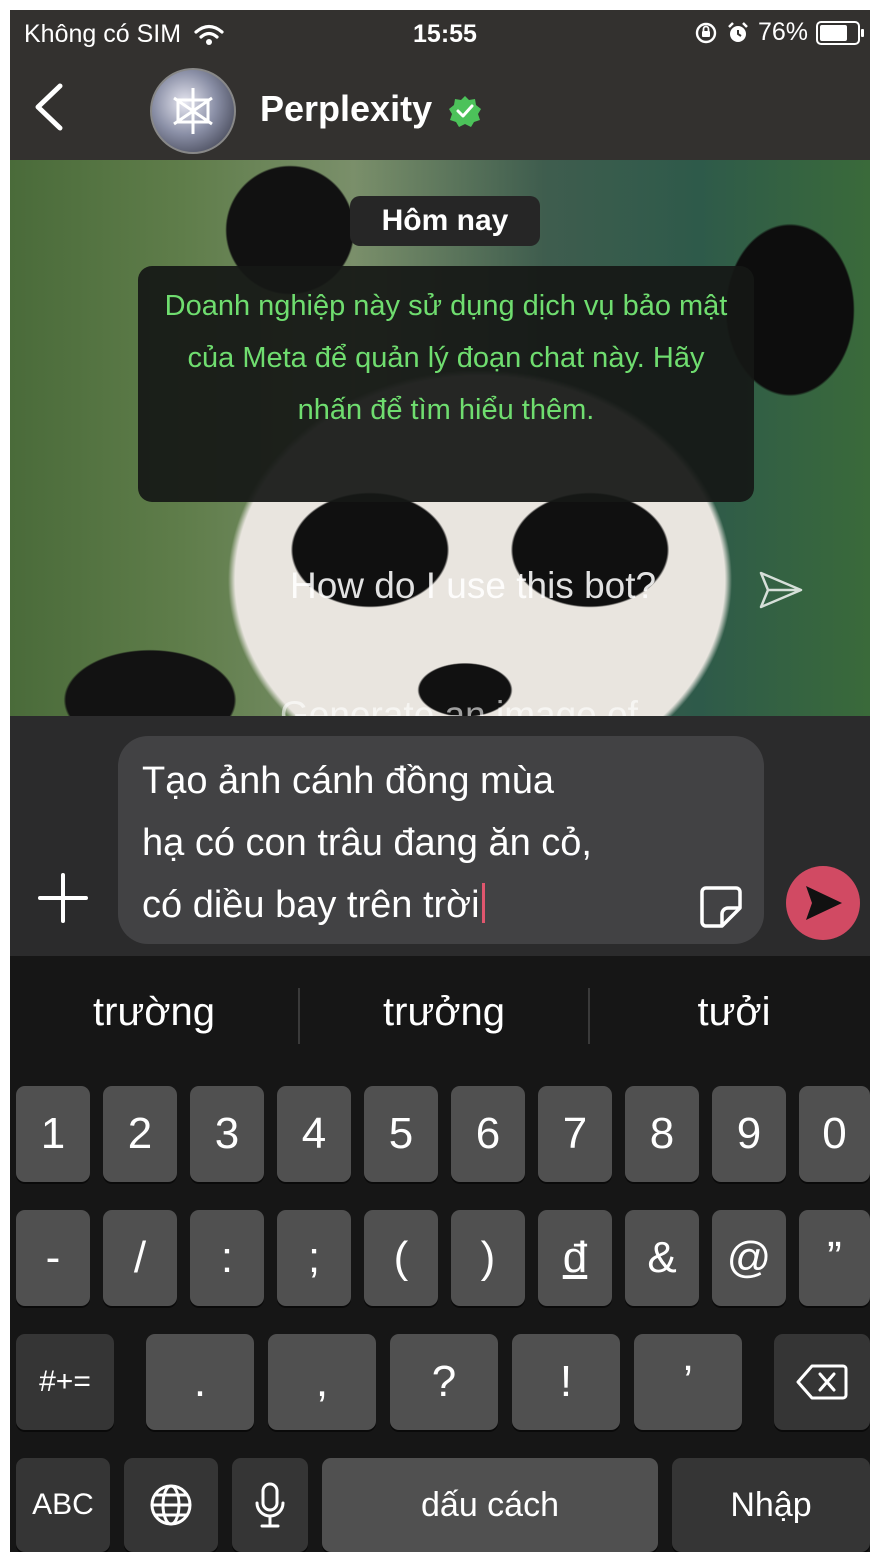  Describe the element at coordinates (50, 107) in the screenshot. I see `chevron-left-icon` at that location.